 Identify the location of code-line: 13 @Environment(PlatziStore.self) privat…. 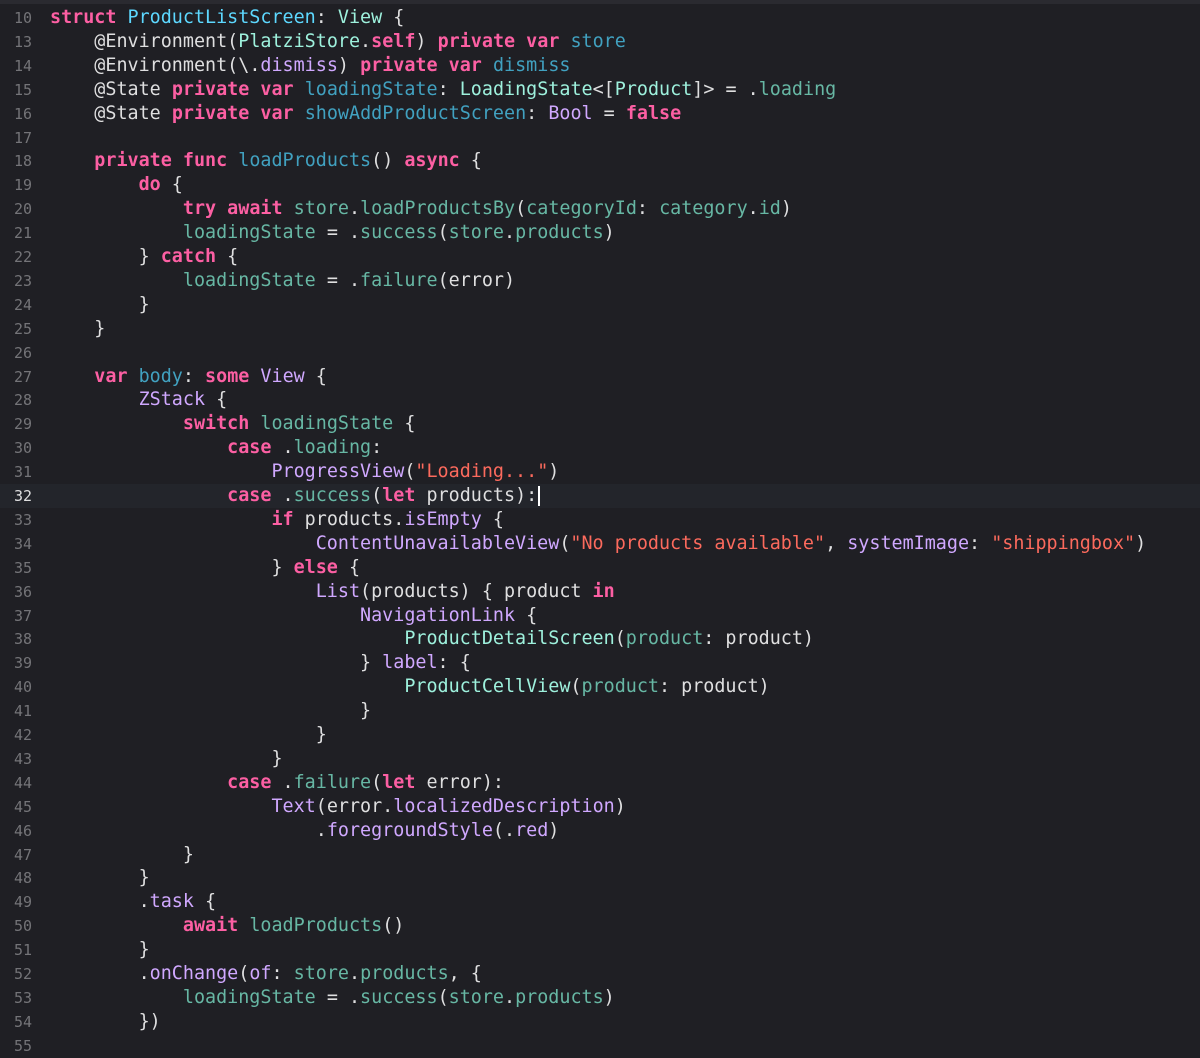
(600, 42).